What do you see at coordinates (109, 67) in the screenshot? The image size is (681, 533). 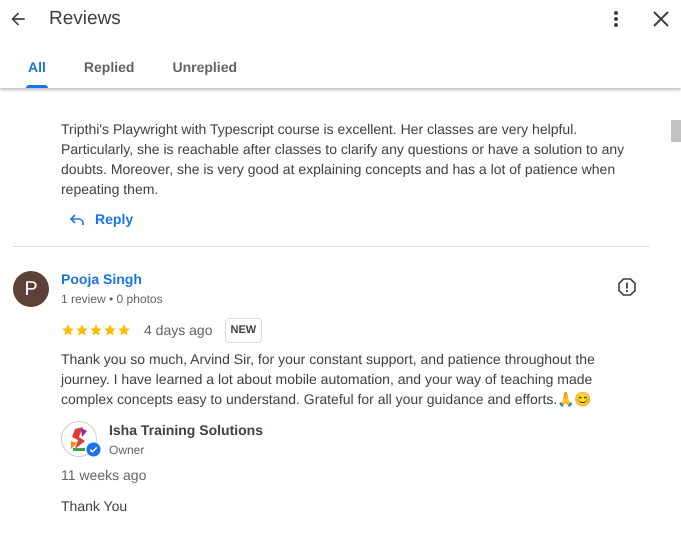 I see `tab: Replied` at bounding box center [109, 67].